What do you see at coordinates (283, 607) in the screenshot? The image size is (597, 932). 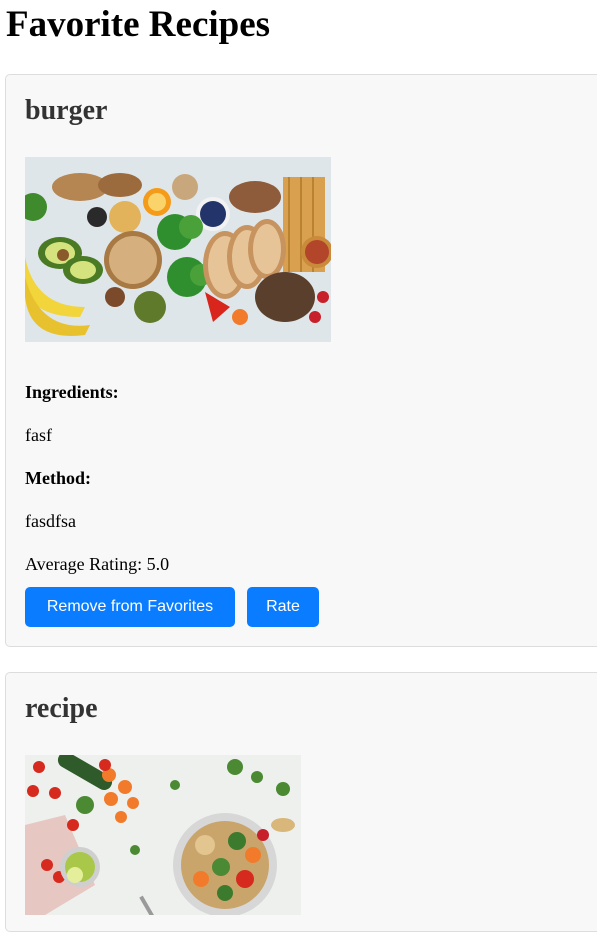 I see `rate-button: Rate` at bounding box center [283, 607].